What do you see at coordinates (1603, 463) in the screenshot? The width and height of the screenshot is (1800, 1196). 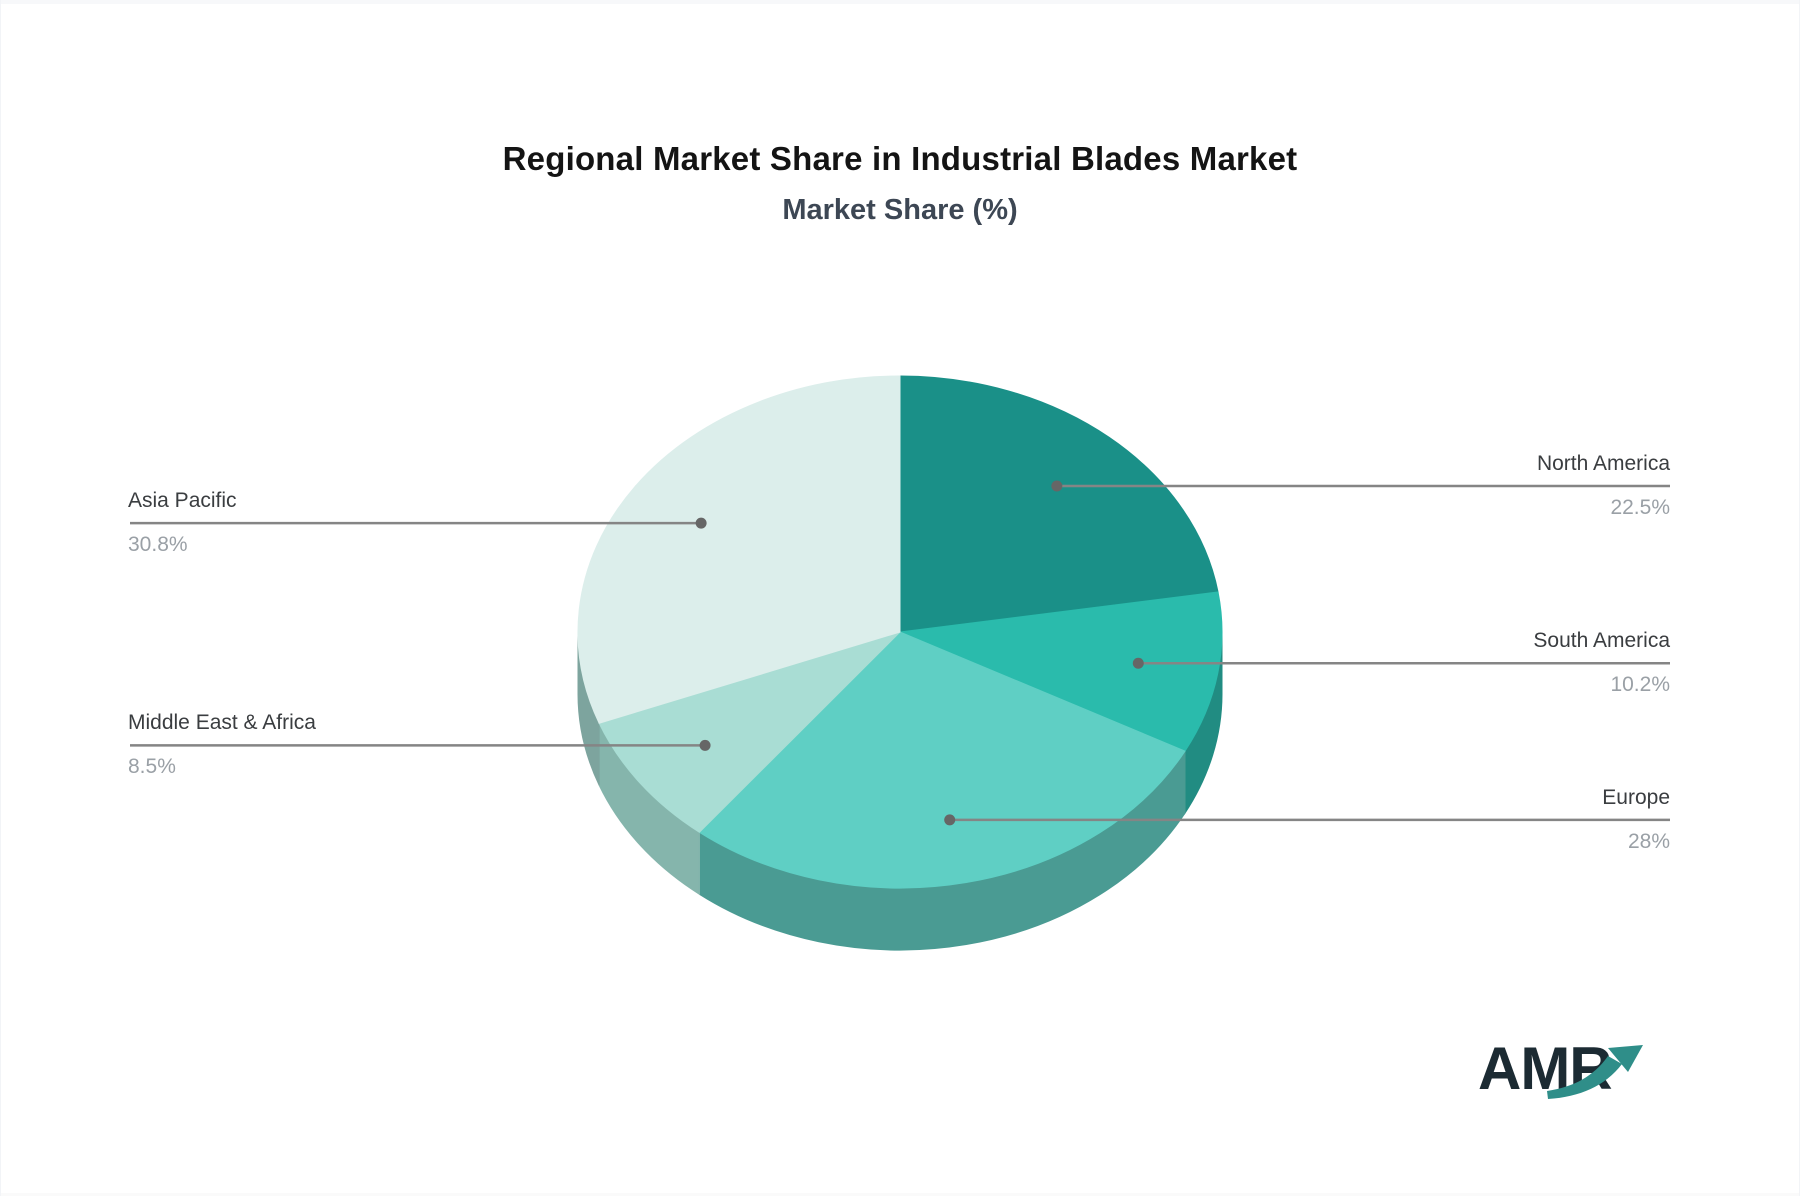 I see `slice-label-name: North America` at bounding box center [1603, 463].